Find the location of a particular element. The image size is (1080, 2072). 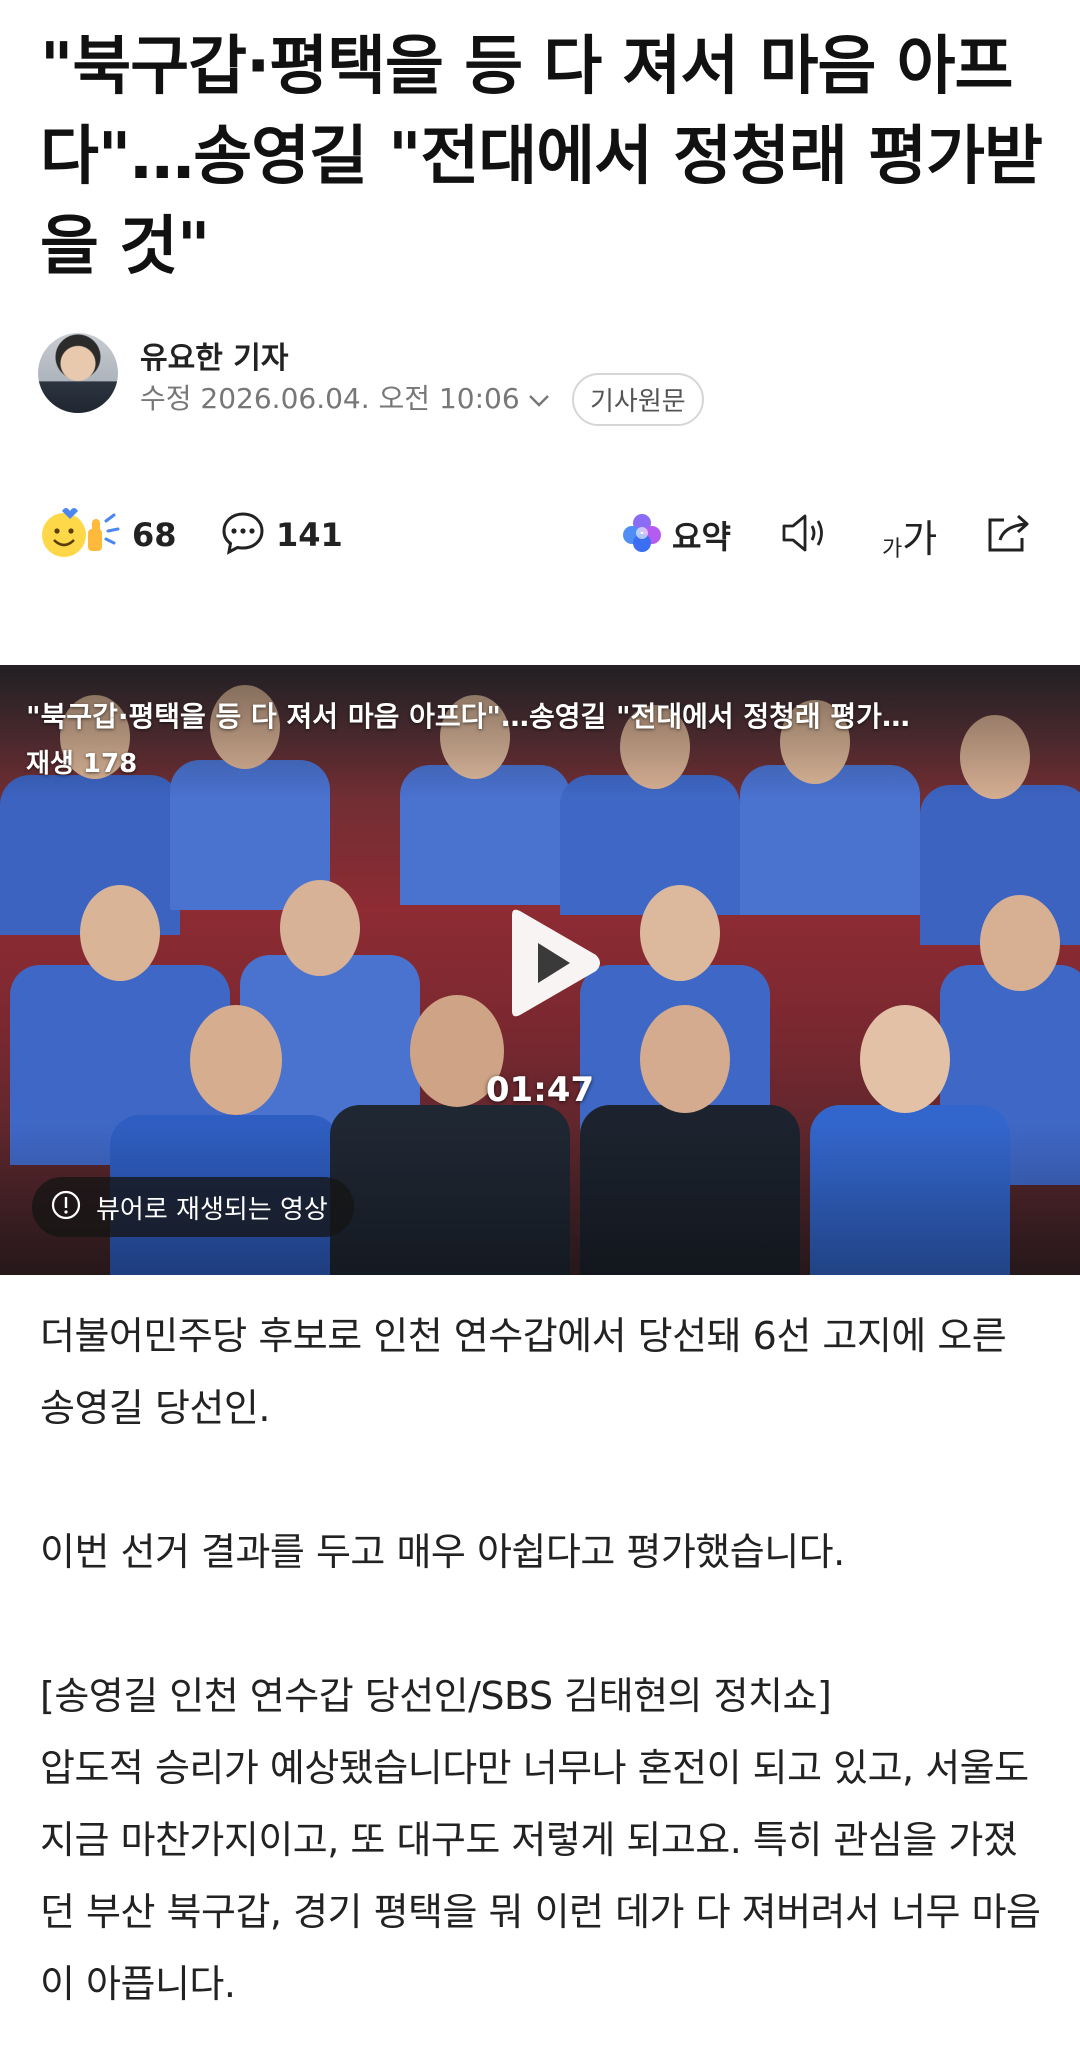

info-icon is located at coordinates (66, 1207).